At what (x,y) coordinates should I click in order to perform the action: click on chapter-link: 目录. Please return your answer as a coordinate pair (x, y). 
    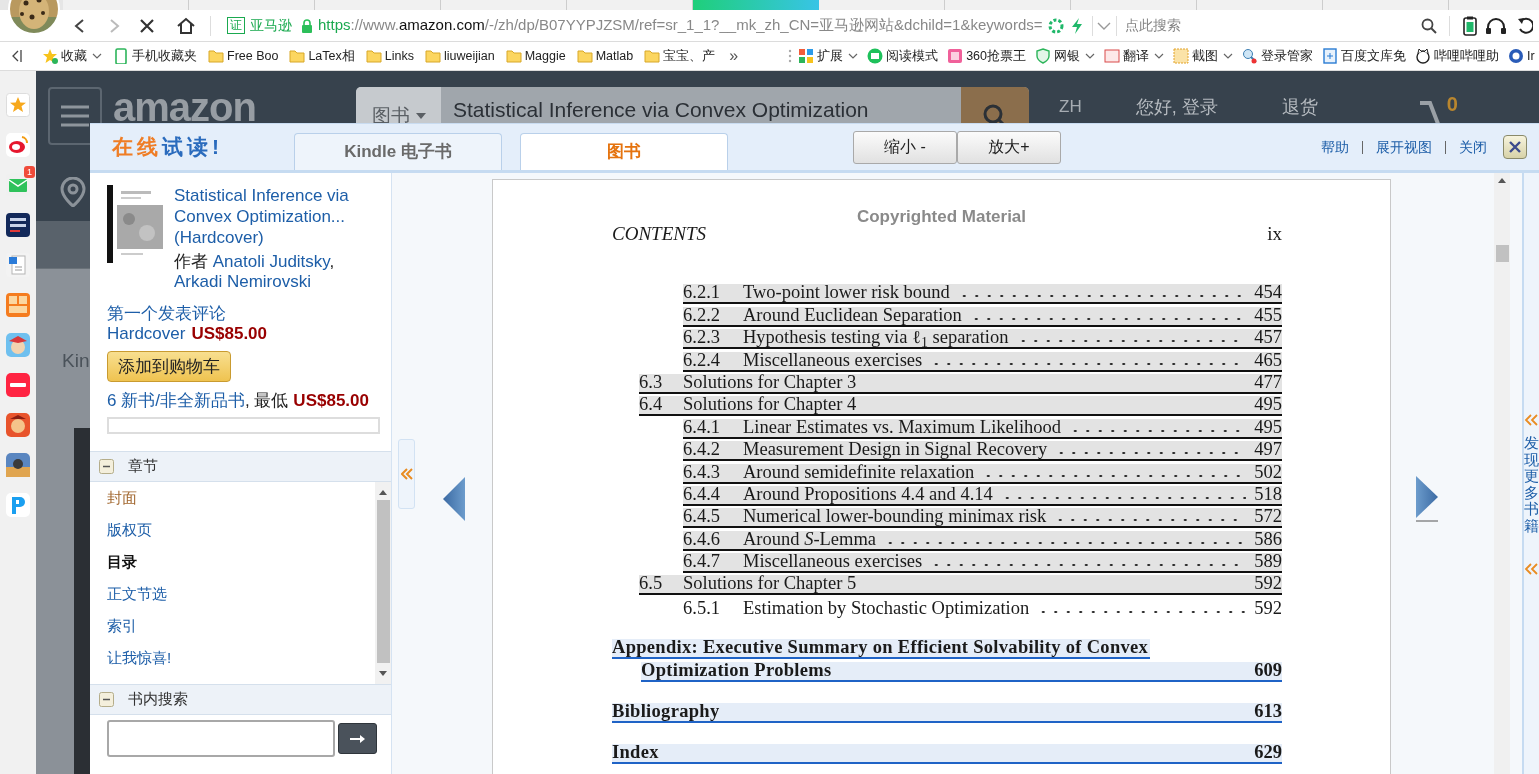
    Looking at the image, I should click on (122, 562).